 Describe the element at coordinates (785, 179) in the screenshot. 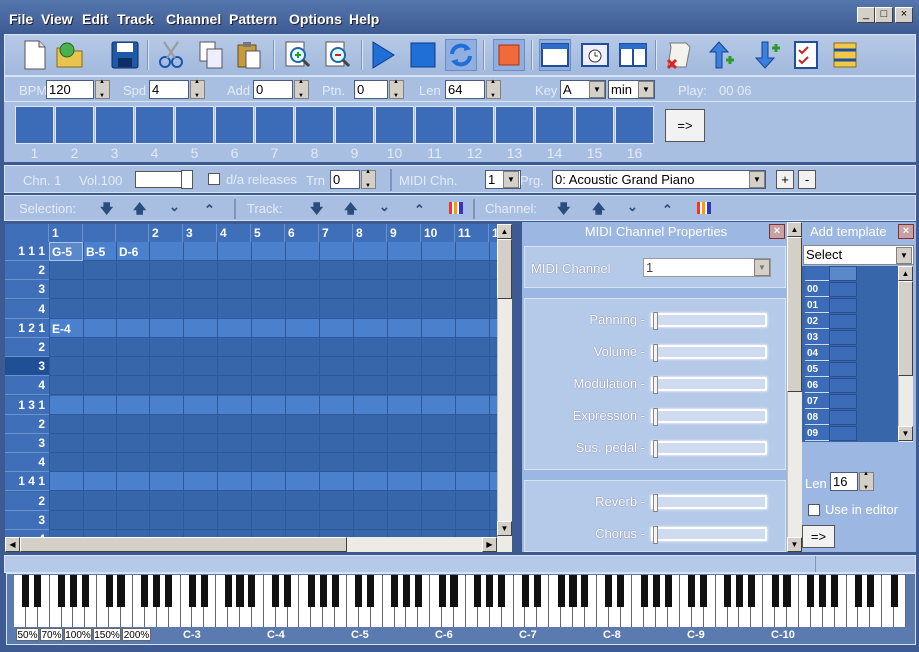

I see `program-plus-button: +` at that location.